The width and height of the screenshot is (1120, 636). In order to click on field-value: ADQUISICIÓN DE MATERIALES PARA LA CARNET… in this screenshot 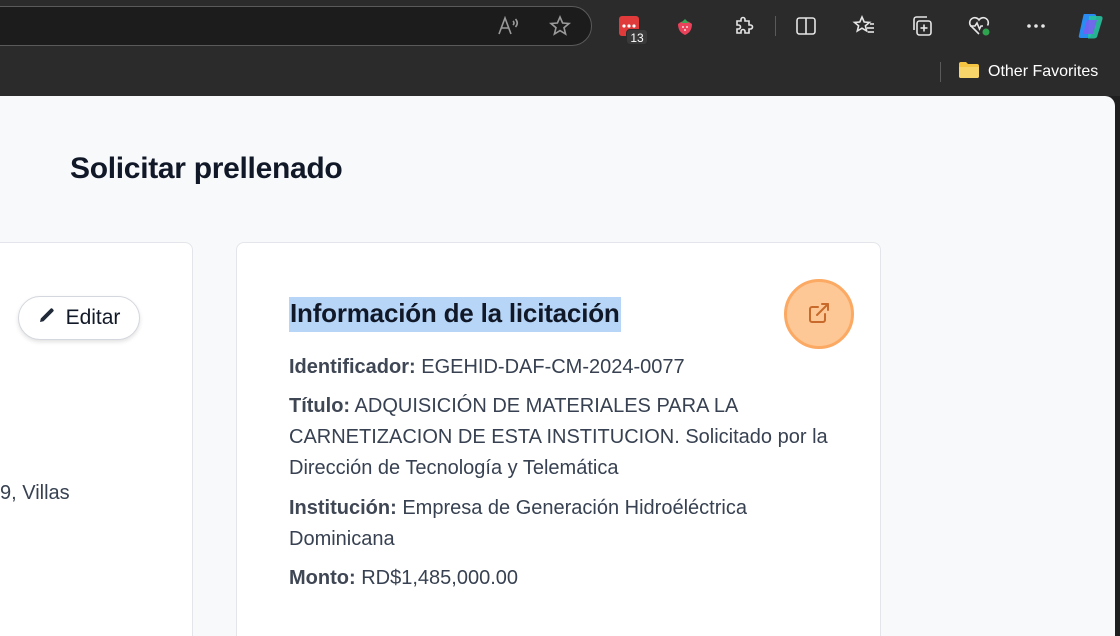, I will do `click(558, 437)`.